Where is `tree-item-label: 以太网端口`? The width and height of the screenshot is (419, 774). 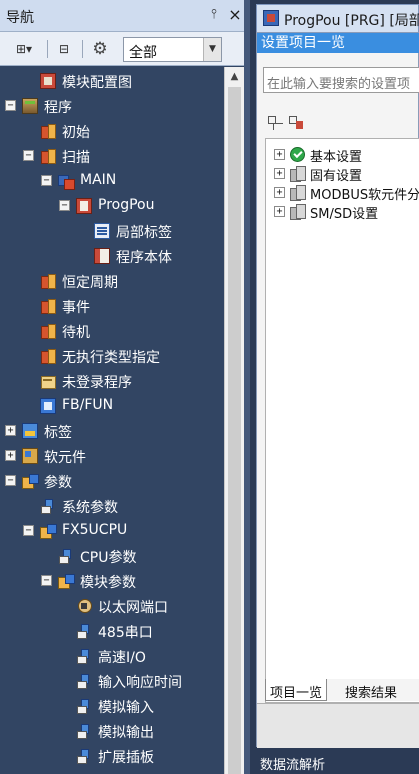
tree-item-label: 以太网端口 is located at coordinates (133, 608).